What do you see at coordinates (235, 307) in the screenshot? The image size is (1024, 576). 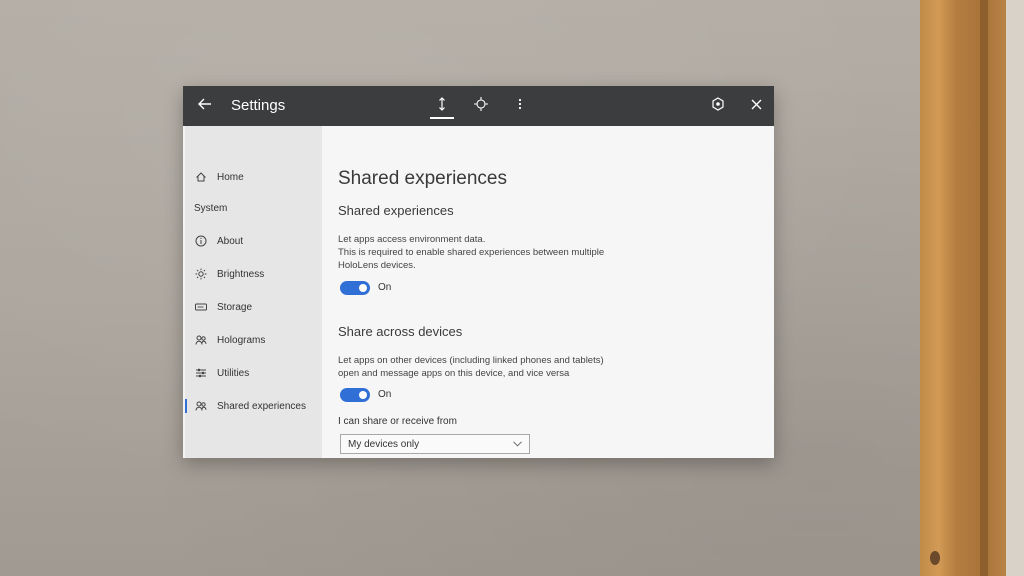 I see `sidebar-item-label: Storage` at bounding box center [235, 307].